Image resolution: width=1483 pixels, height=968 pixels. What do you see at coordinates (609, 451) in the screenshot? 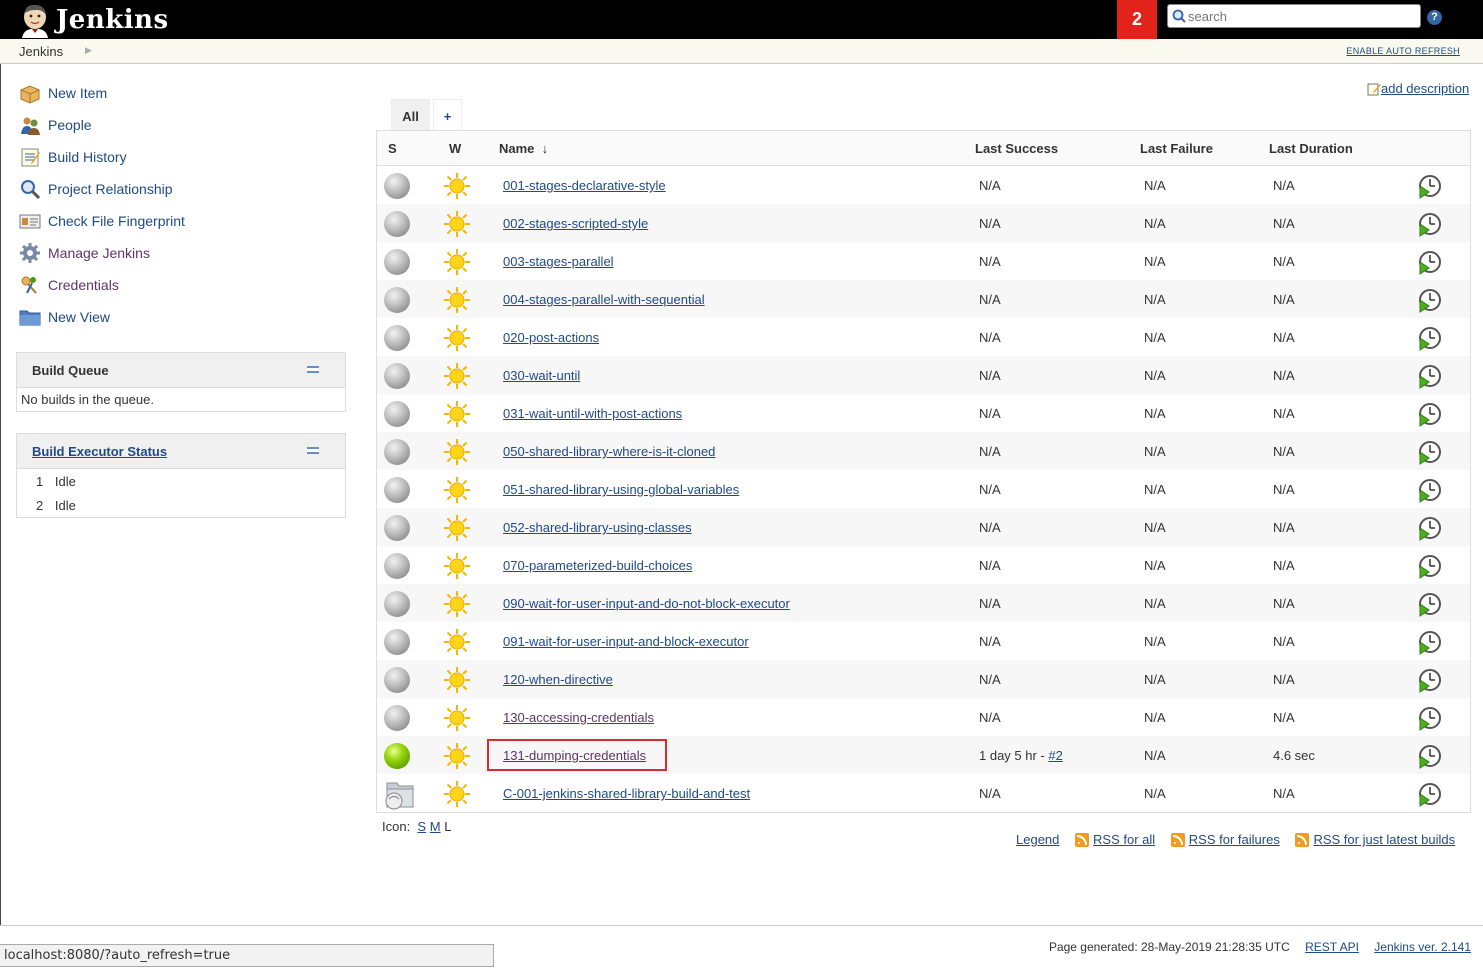
I see `job-name-link: 050-shared-library-where-is-it-cloned` at bounding box center [609, 451].